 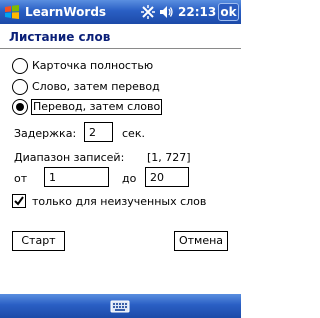 I want to click on radio-button-checked, so click(x=20, y=107).